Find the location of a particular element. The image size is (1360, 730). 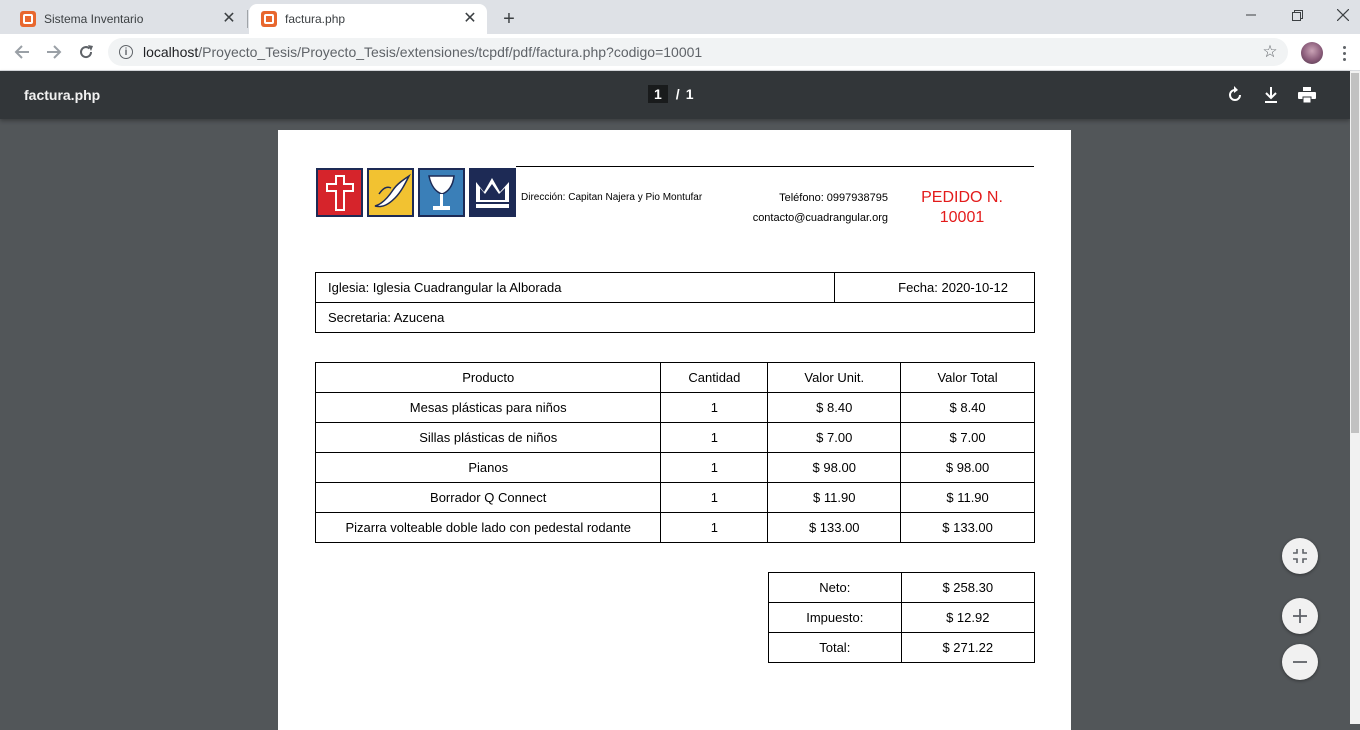

plus-icon: + is located at coordinates (509, 19).